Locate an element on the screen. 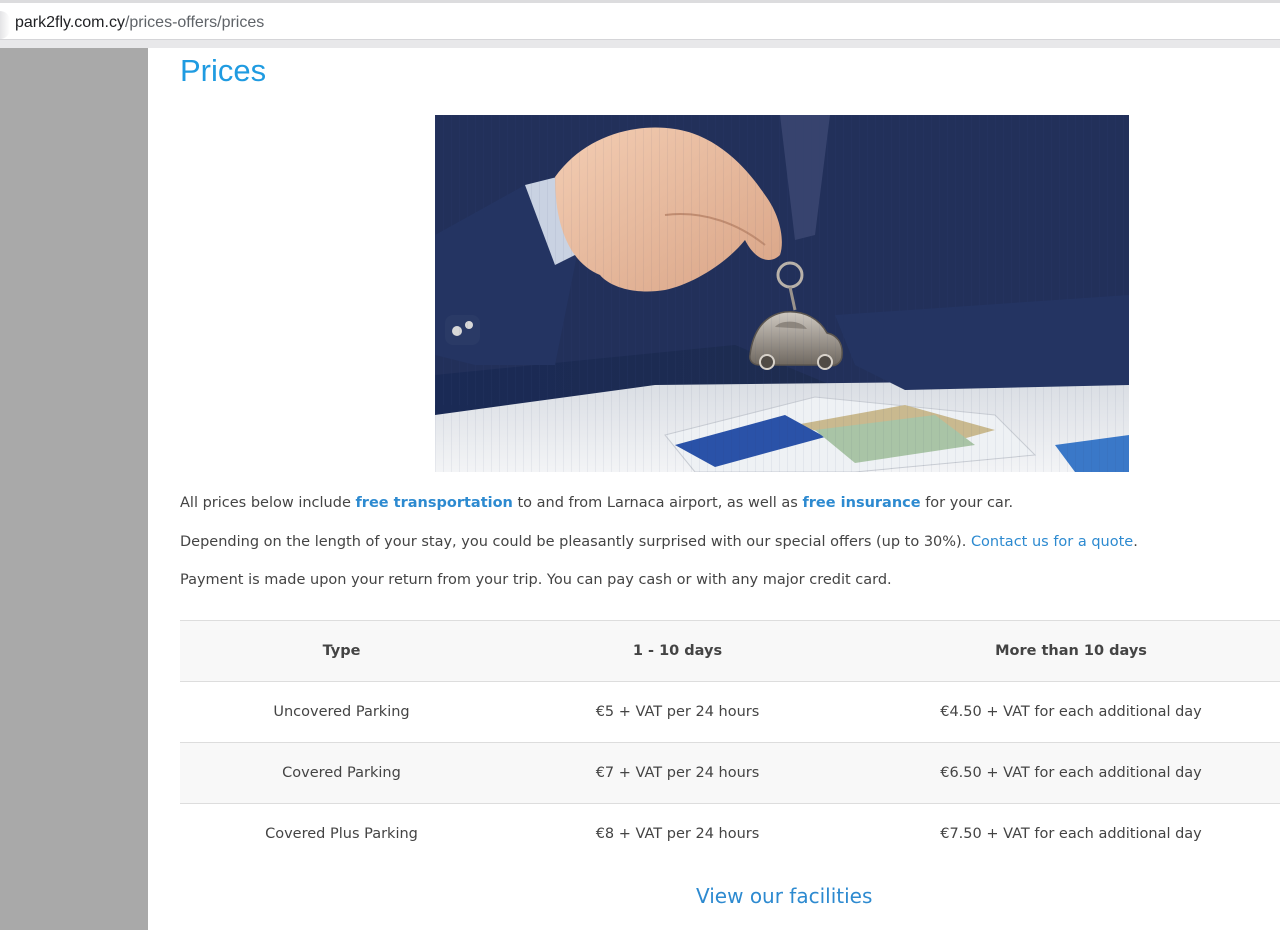 The image size is (1280, 930). table-cell-short-price: €5 + VAT per 24 hours is located at coordinates (677, 712).